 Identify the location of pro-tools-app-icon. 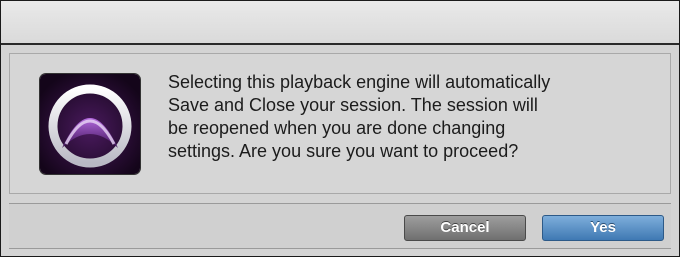
(90, 124).